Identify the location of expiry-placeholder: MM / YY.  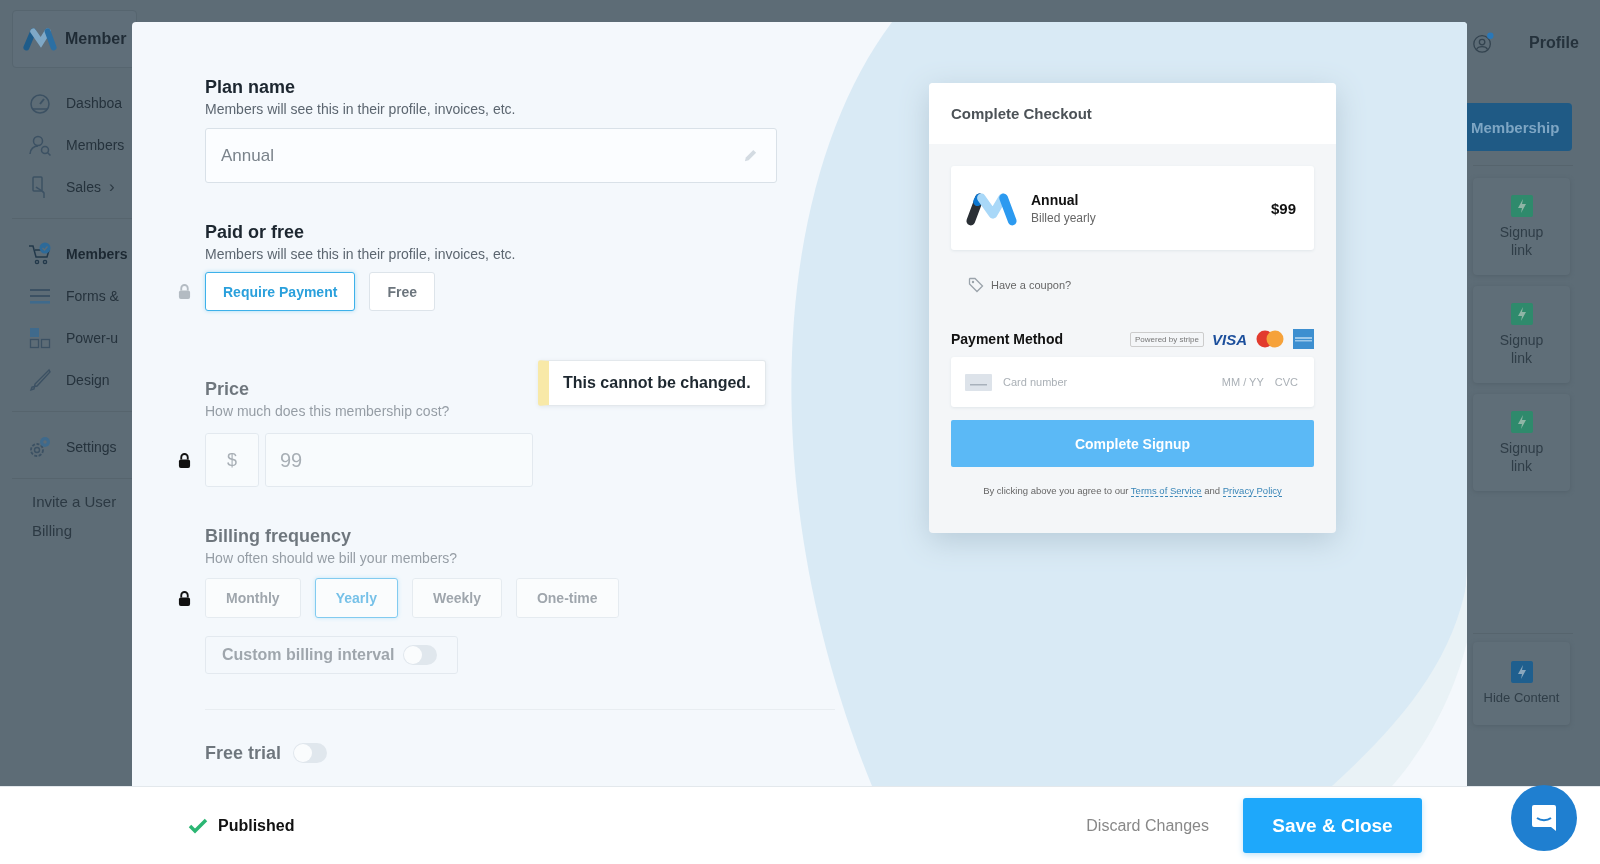
(1242, 382).